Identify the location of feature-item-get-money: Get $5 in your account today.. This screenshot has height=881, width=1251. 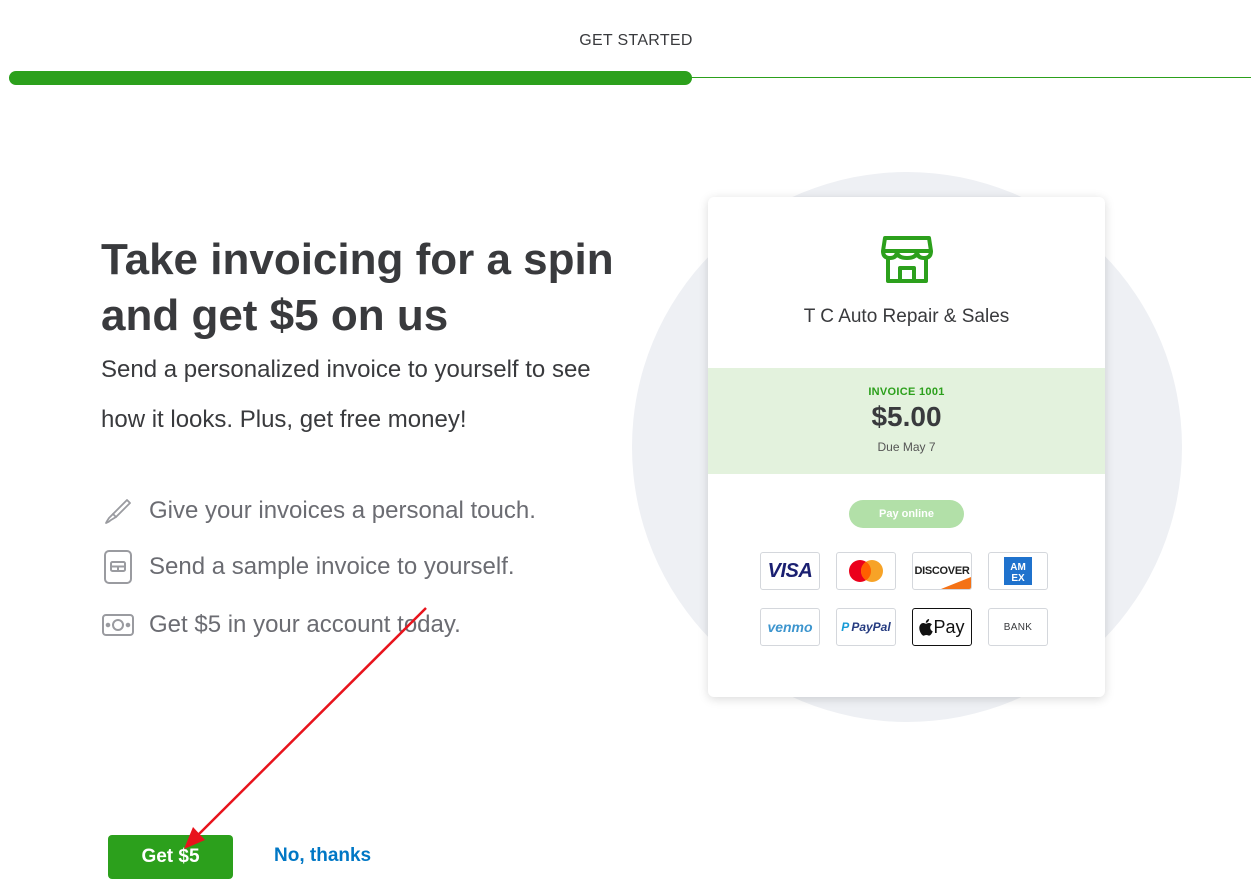
(281, 625).